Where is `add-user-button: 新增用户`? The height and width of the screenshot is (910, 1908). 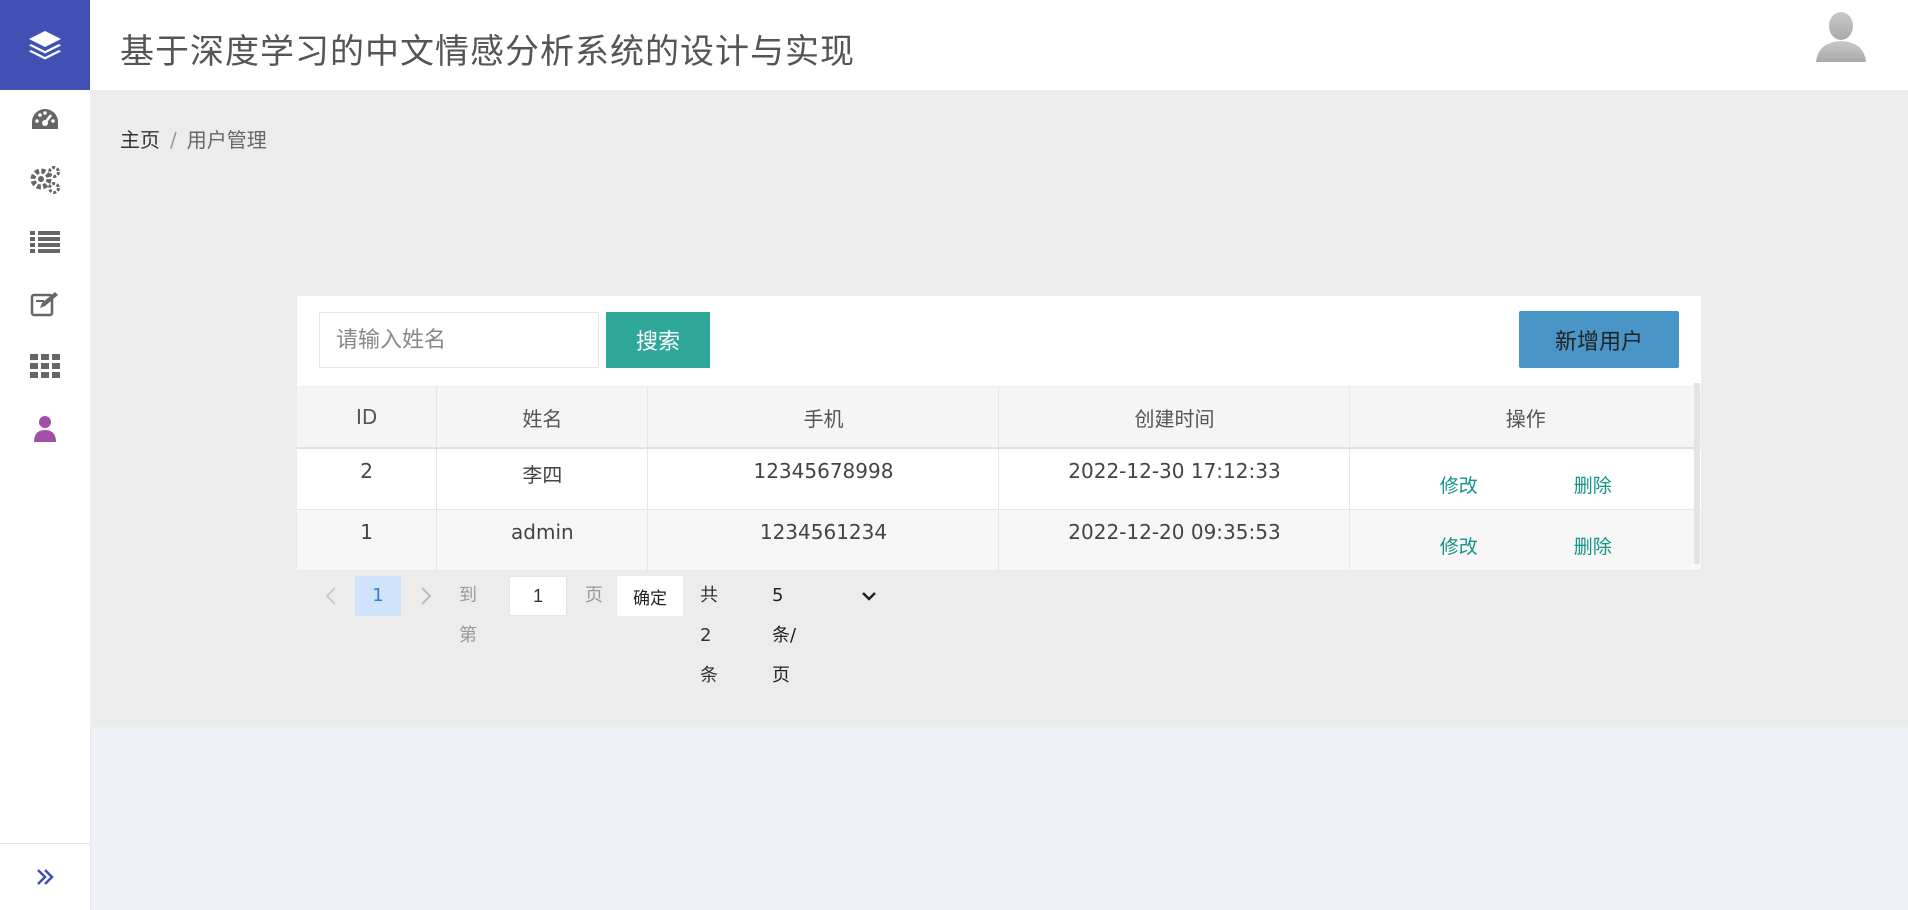 add-user-button: 新增用户 is located at coordinates (1599, 339).